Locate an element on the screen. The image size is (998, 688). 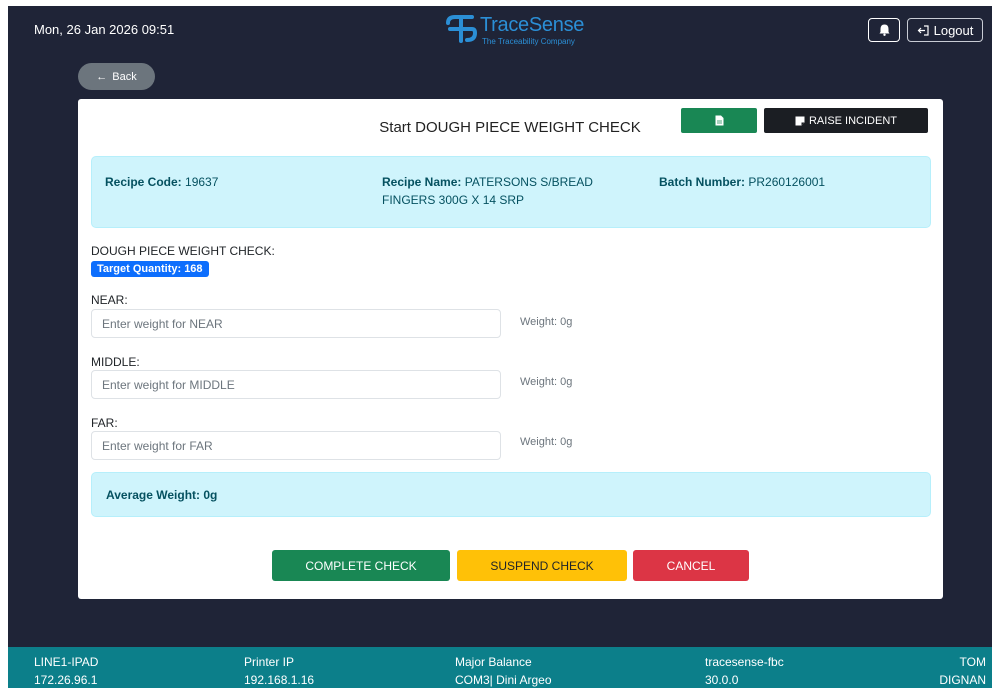
recipe-code-label: Recipe Code: is located at coordinates (143, 182).